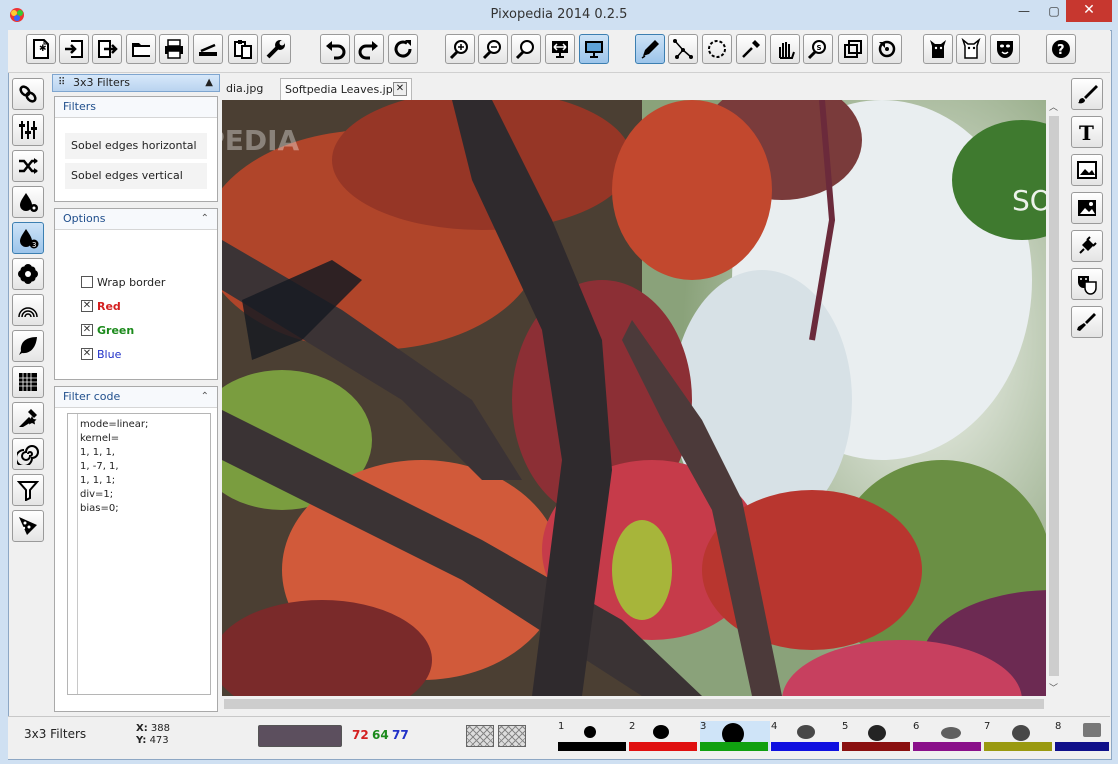 This screenshot has width=1118, height=764. What do you see at coordinates (28, 454) in the screenshot?
I see `spiral-tool` at bounding box center [28, 454].